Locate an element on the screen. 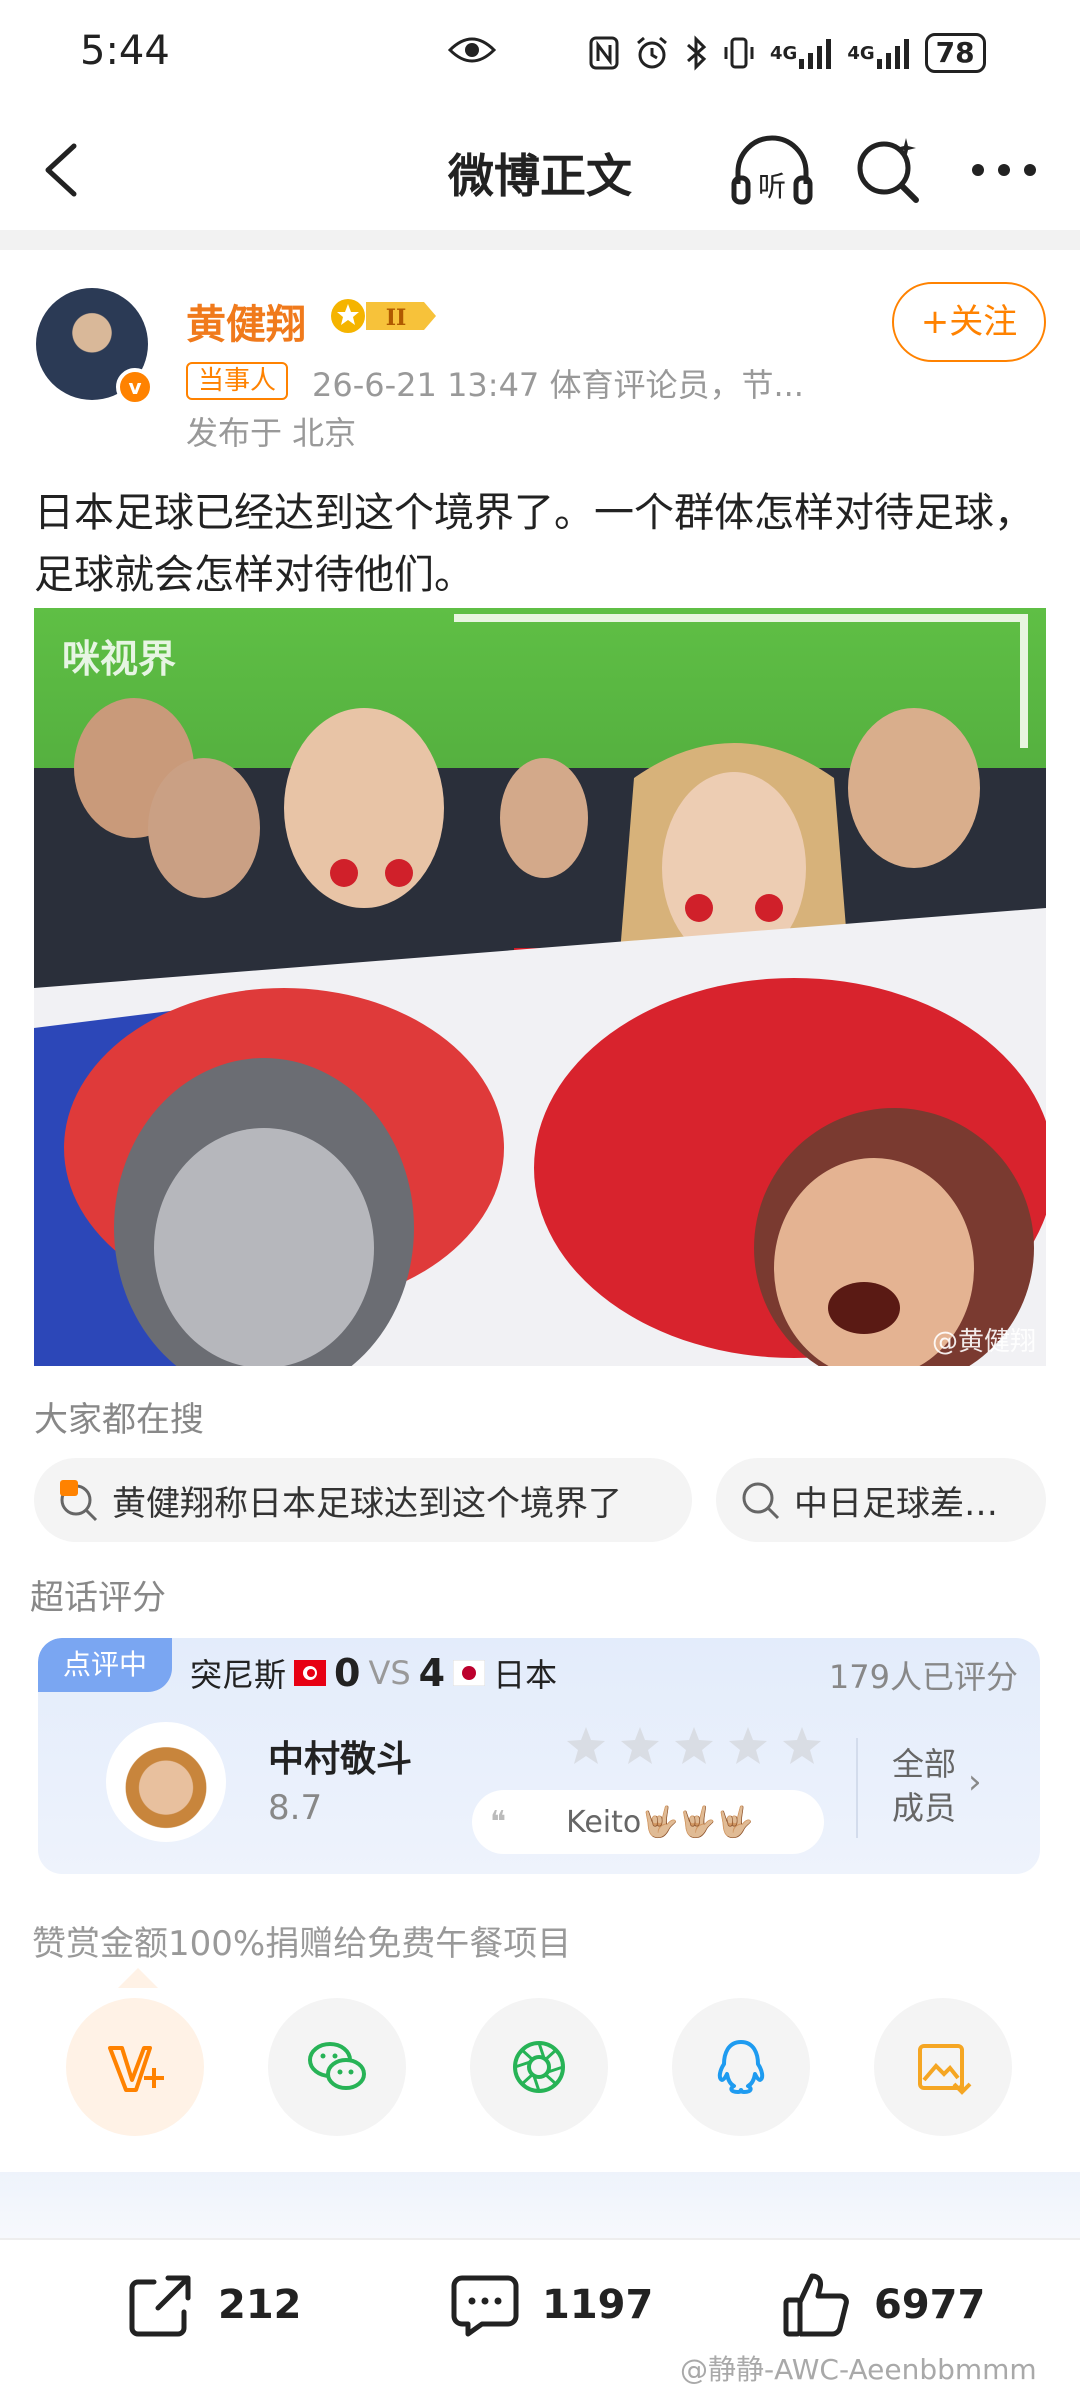 The image size is (1080, 2390). vs-label: VS is located at coordinates (389, 1673).